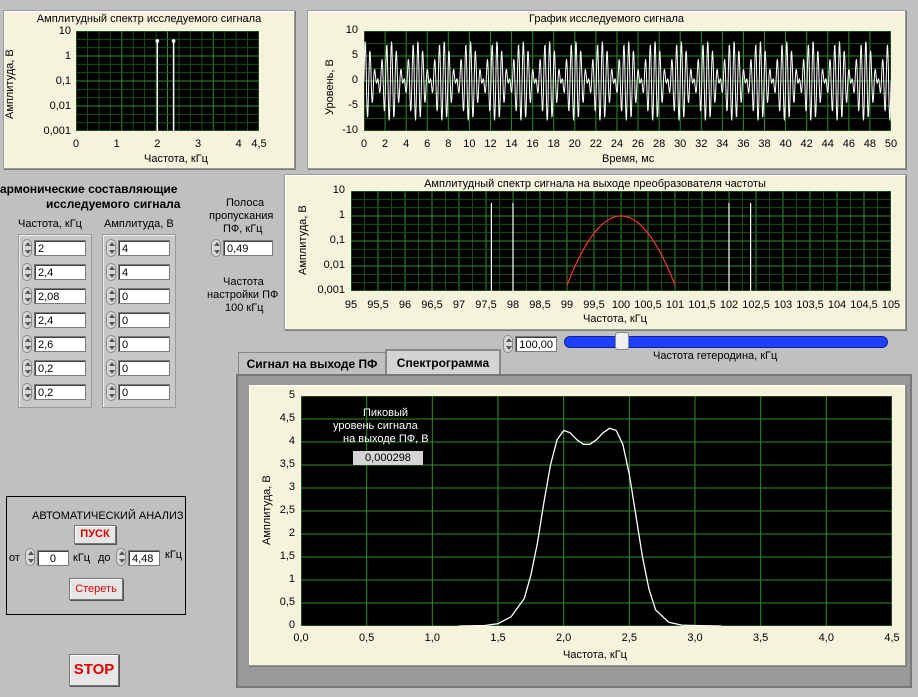 Image resolution: width=918 pixels, height=697 pixels. Describe the element at coordinates (312, 363) in the screenshot. I see `tab-signal-output: Сигнал на выходе ПФ` at that location.